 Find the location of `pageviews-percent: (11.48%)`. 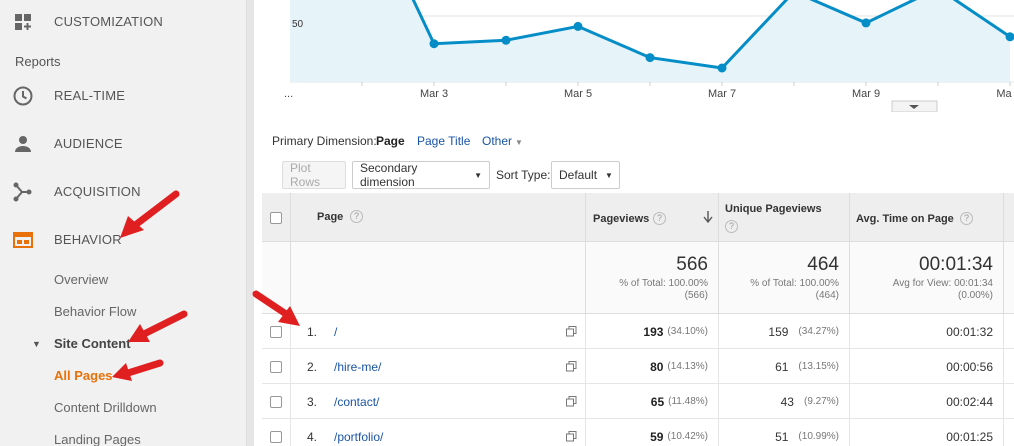

pageviews-percent: (11.48%) is located at coordinates (688, 401).